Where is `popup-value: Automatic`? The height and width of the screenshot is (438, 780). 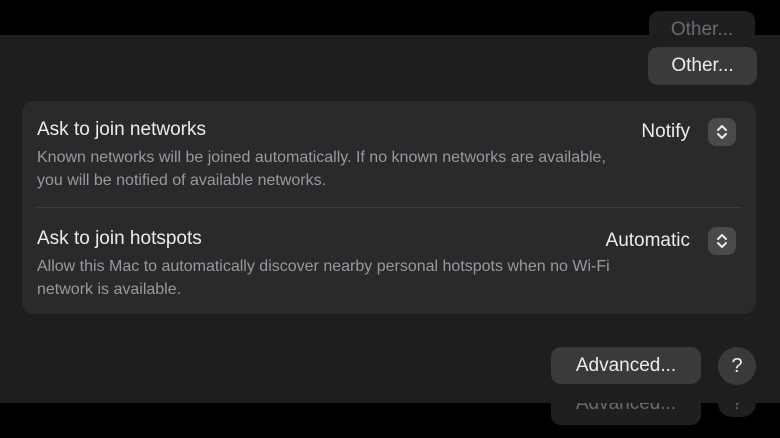
popup-value: Automatic is located at coordinates (647, 240).